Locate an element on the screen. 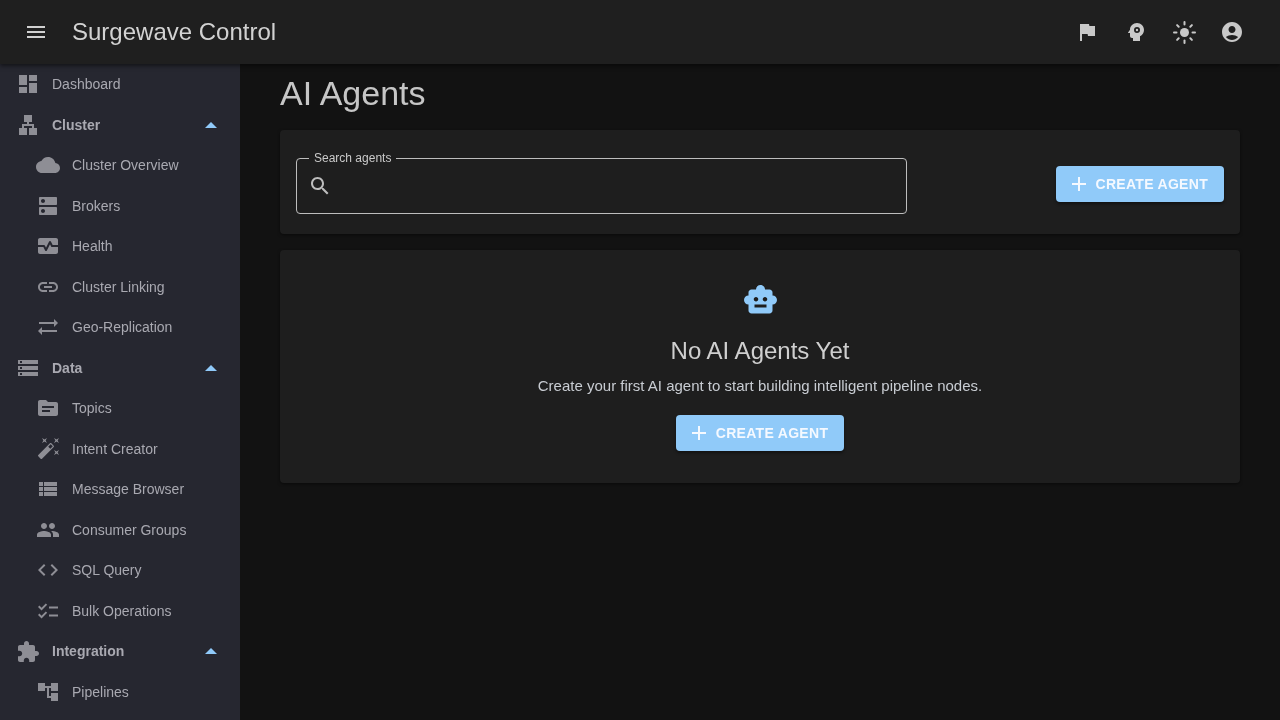  magic-wand-icon is located at coordinates (48, 449).